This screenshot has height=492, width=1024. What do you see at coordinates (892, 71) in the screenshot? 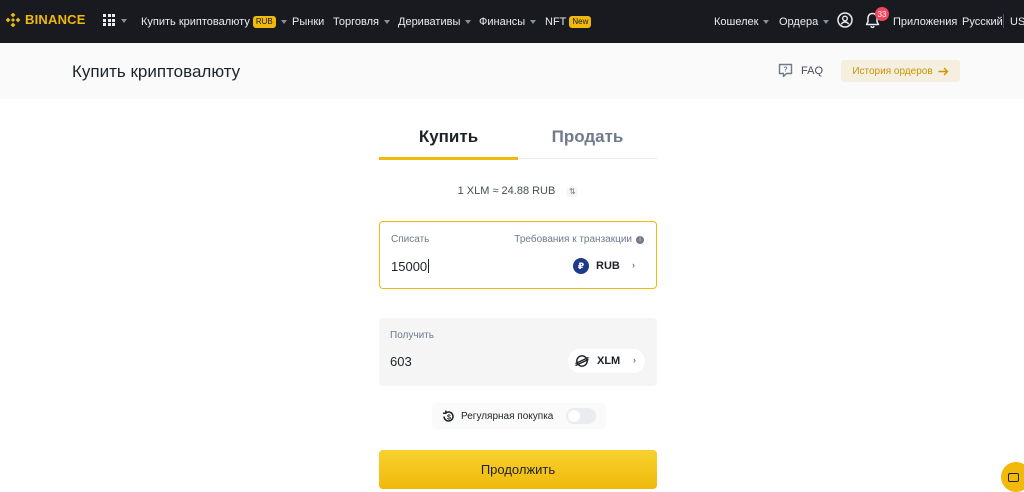
I see `order-history-label: История ордеров` at bounding box center [892, 71].